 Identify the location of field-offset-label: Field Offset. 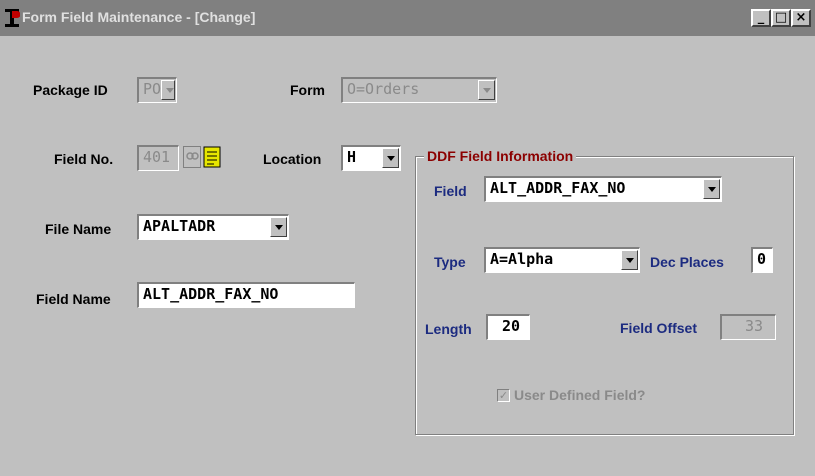
(659, 328).